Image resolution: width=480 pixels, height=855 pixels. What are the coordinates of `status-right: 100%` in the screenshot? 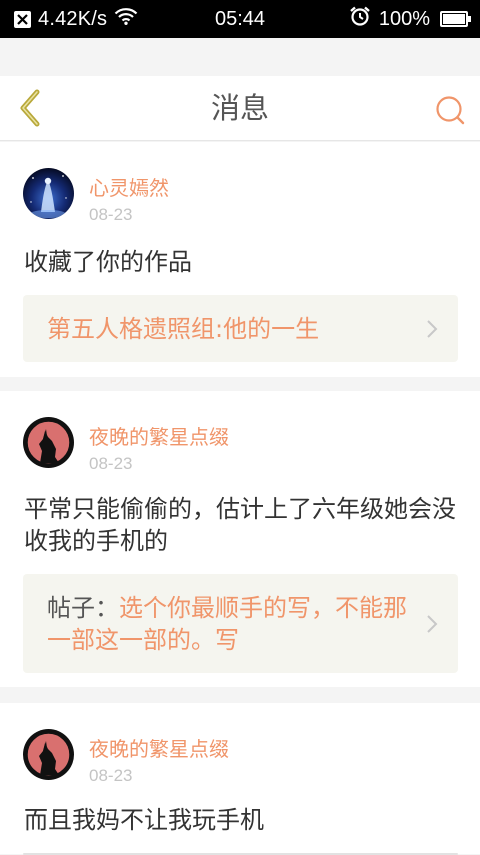 It's located at (410, 19).